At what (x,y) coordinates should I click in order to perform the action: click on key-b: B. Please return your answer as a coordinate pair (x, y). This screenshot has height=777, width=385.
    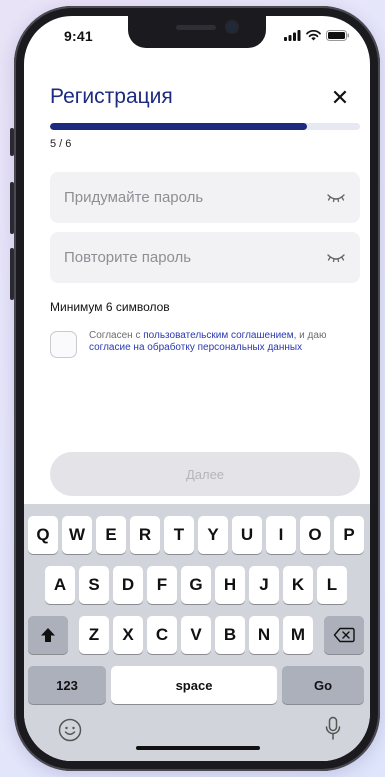
    Looking at the image, I should click on (230, 635).